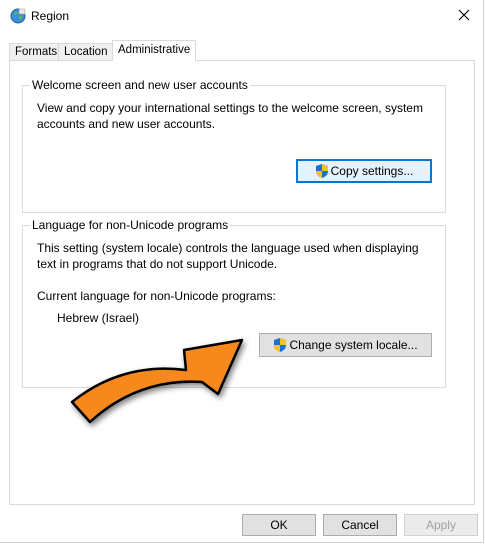 This screenshot has height=544, width=485. I want to click on window-title: Region, so click(50, 16).